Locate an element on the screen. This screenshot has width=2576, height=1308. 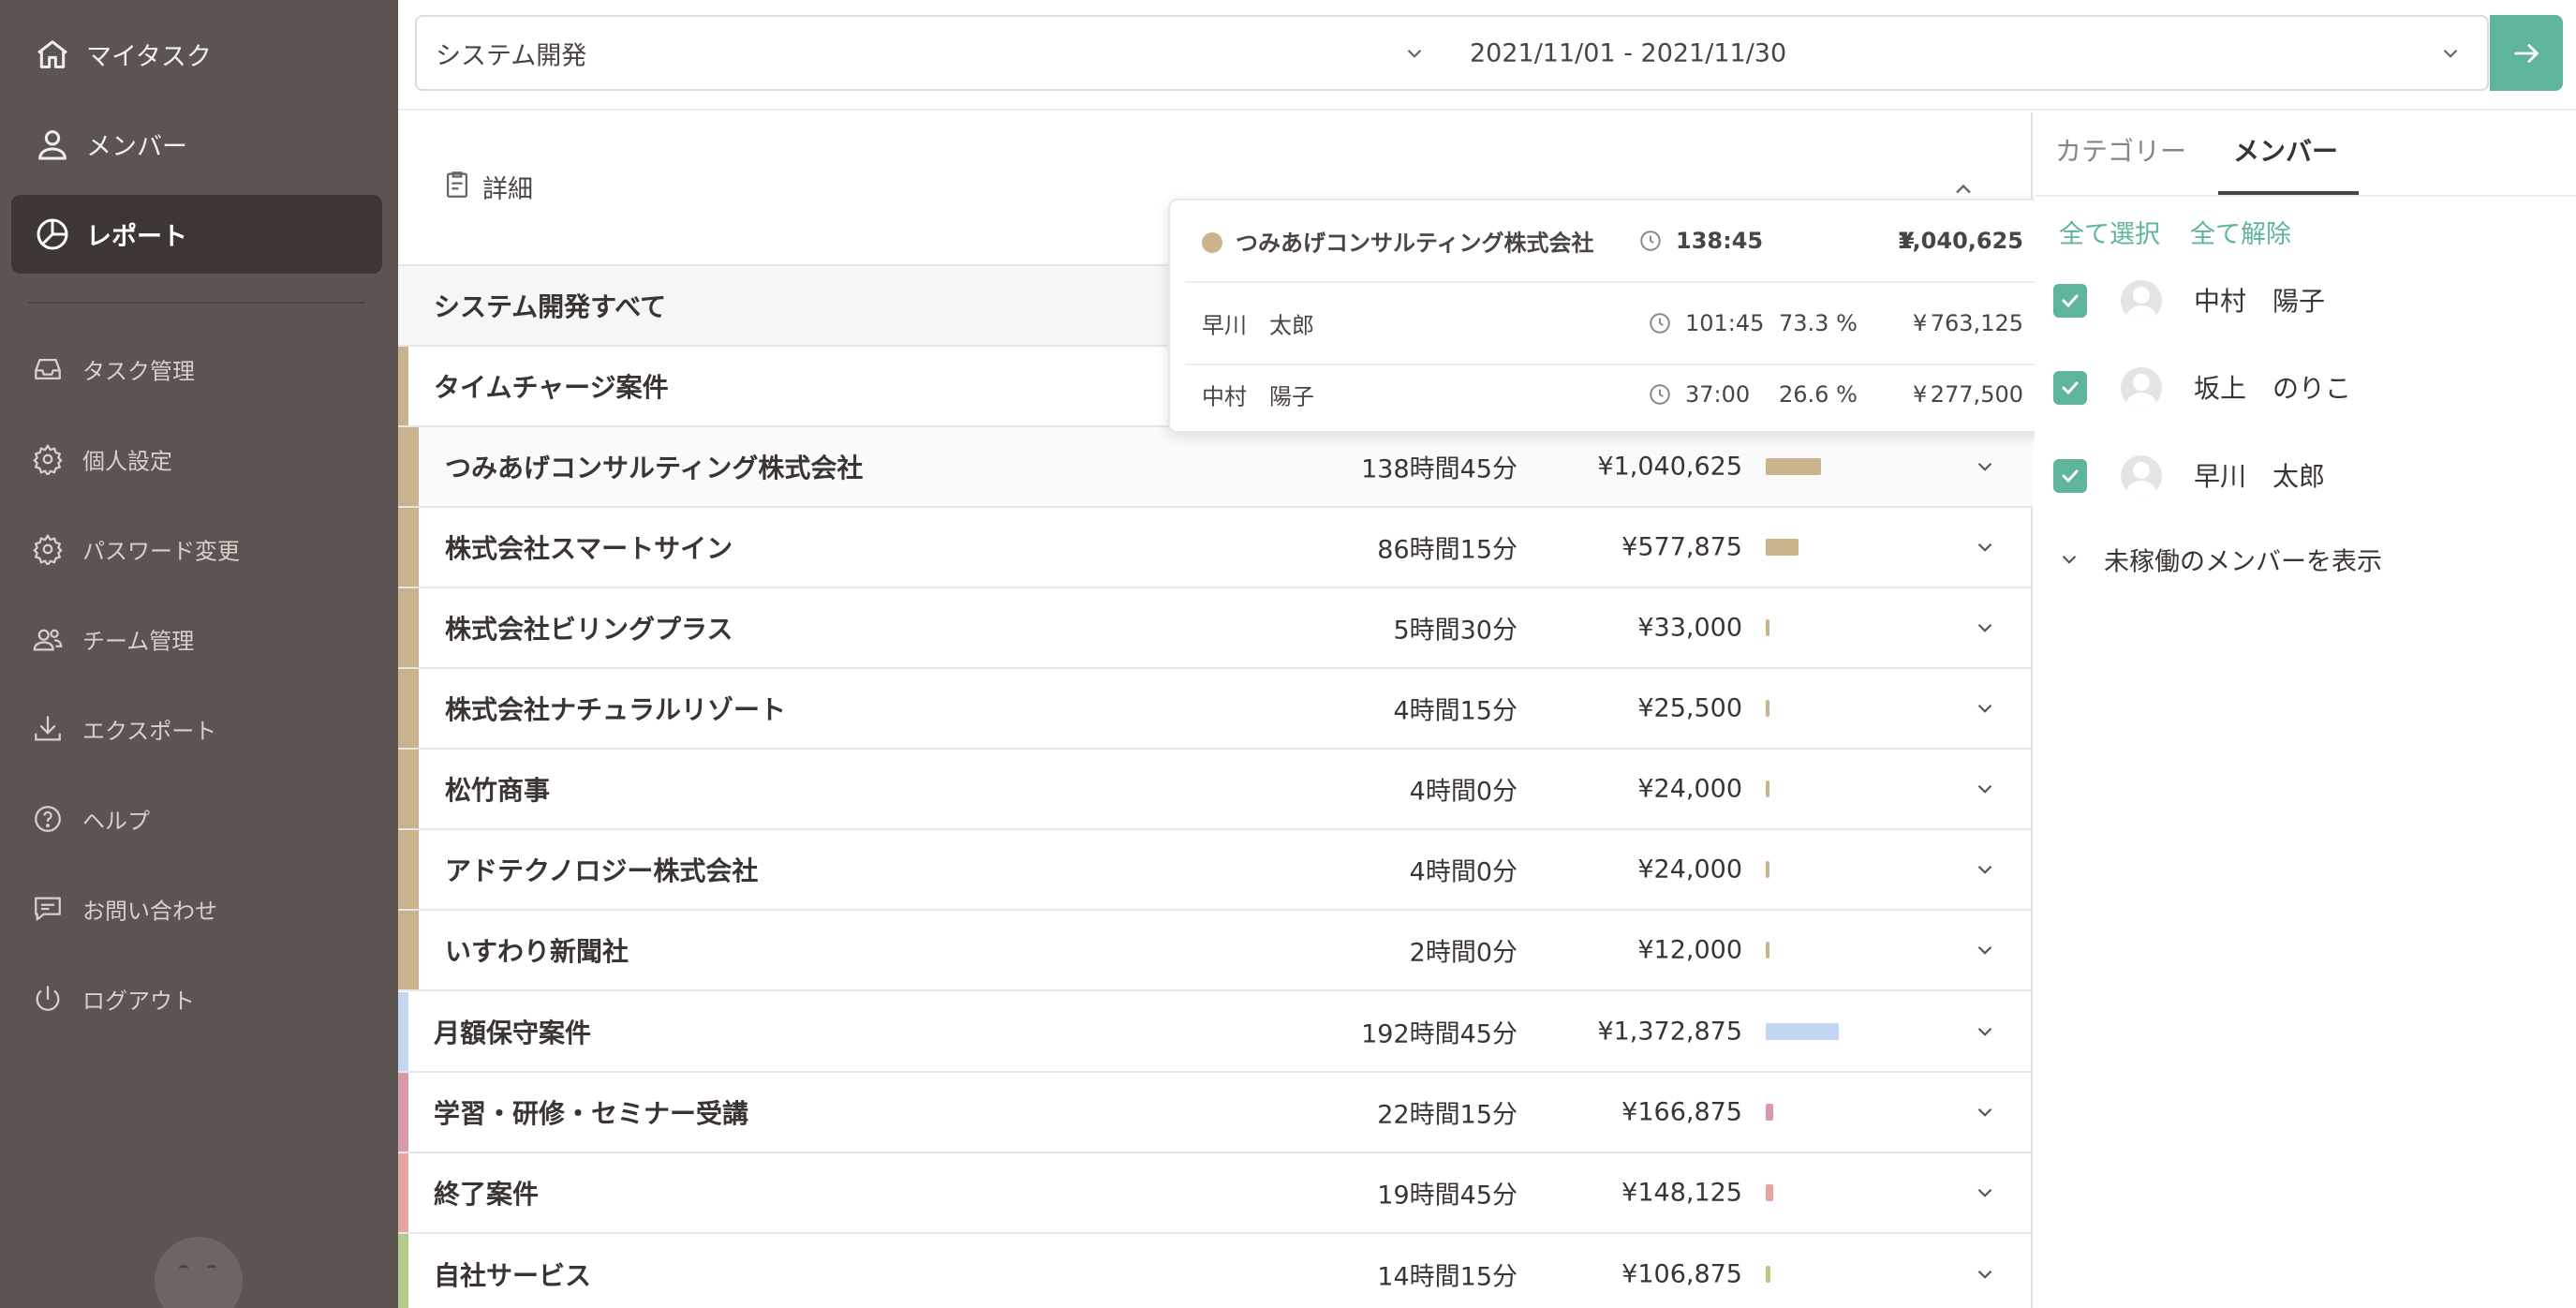
home-icon is located at coordinates (52, 54).